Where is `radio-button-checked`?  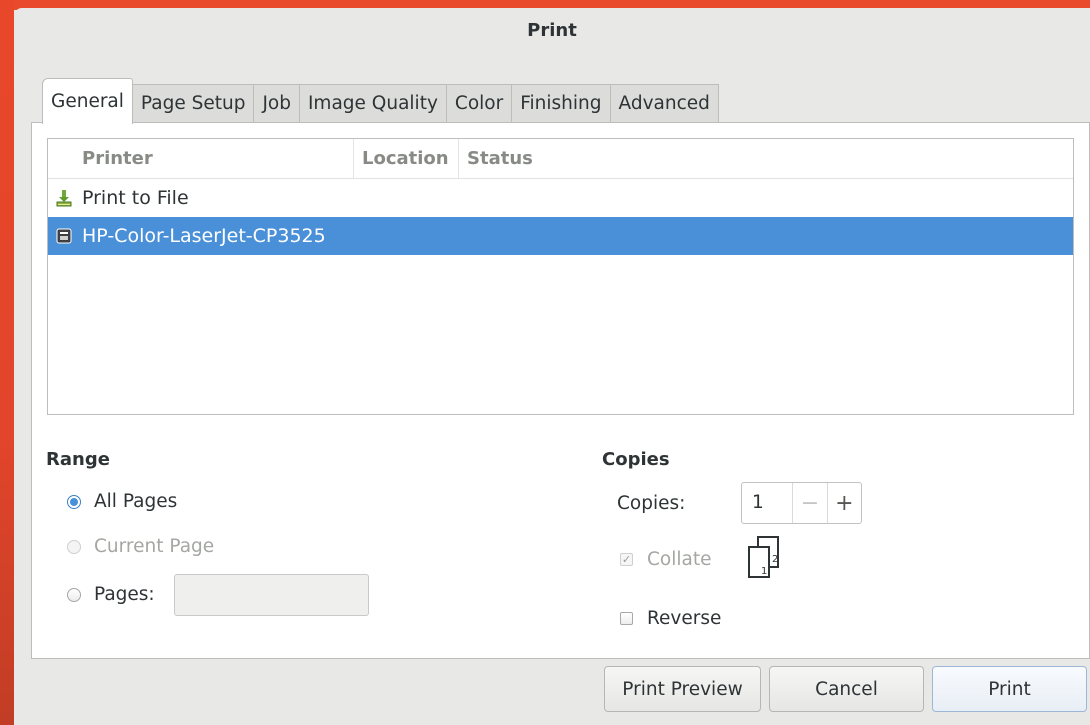
radio-button-checked is located at coordinates (74, 501).